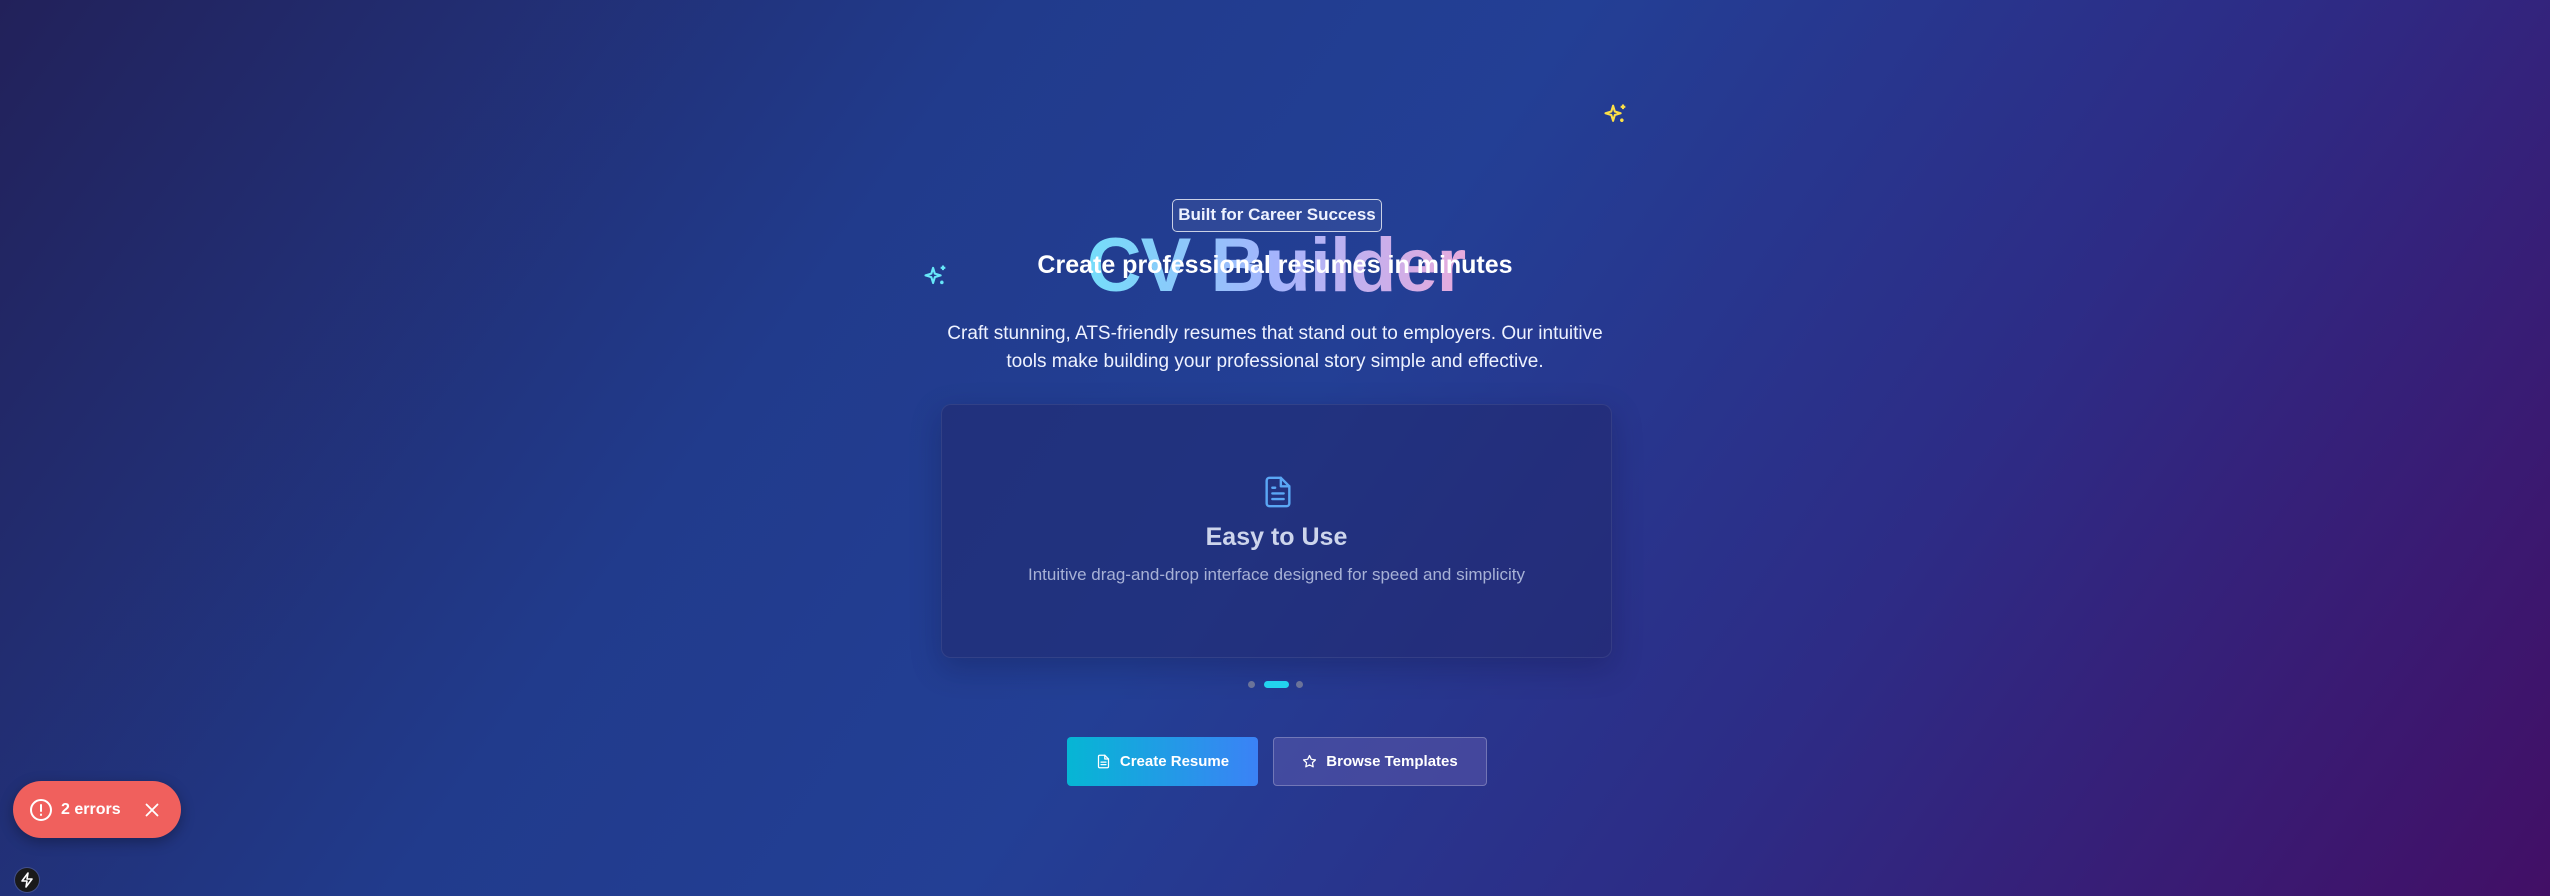 The width and height of the screenshot is (2550, 896). I want to click on title-wrapper: CV Builder Pro, so click(1276, 258).